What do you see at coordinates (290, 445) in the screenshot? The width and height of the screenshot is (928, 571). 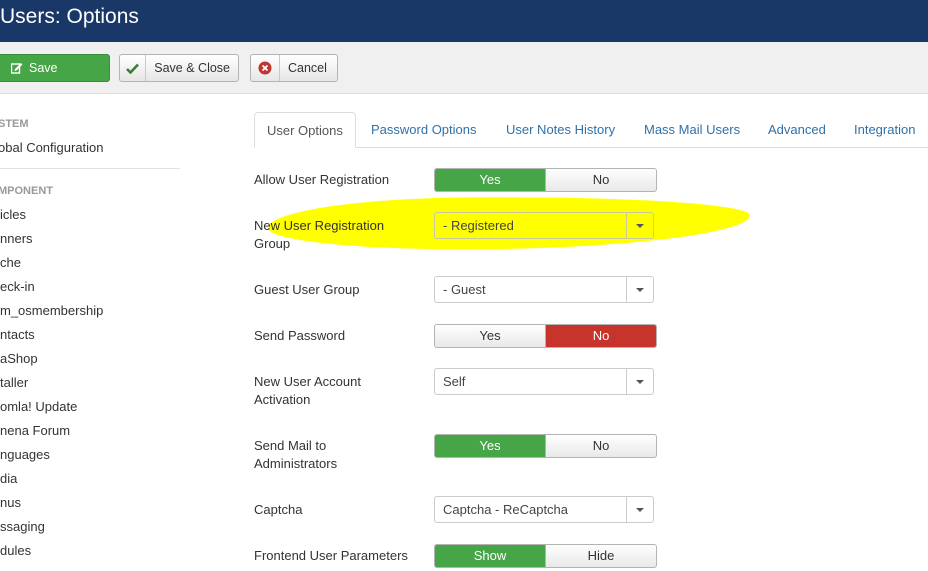 I see `label-line: Send Mail to` at bounding box center [290, 445].